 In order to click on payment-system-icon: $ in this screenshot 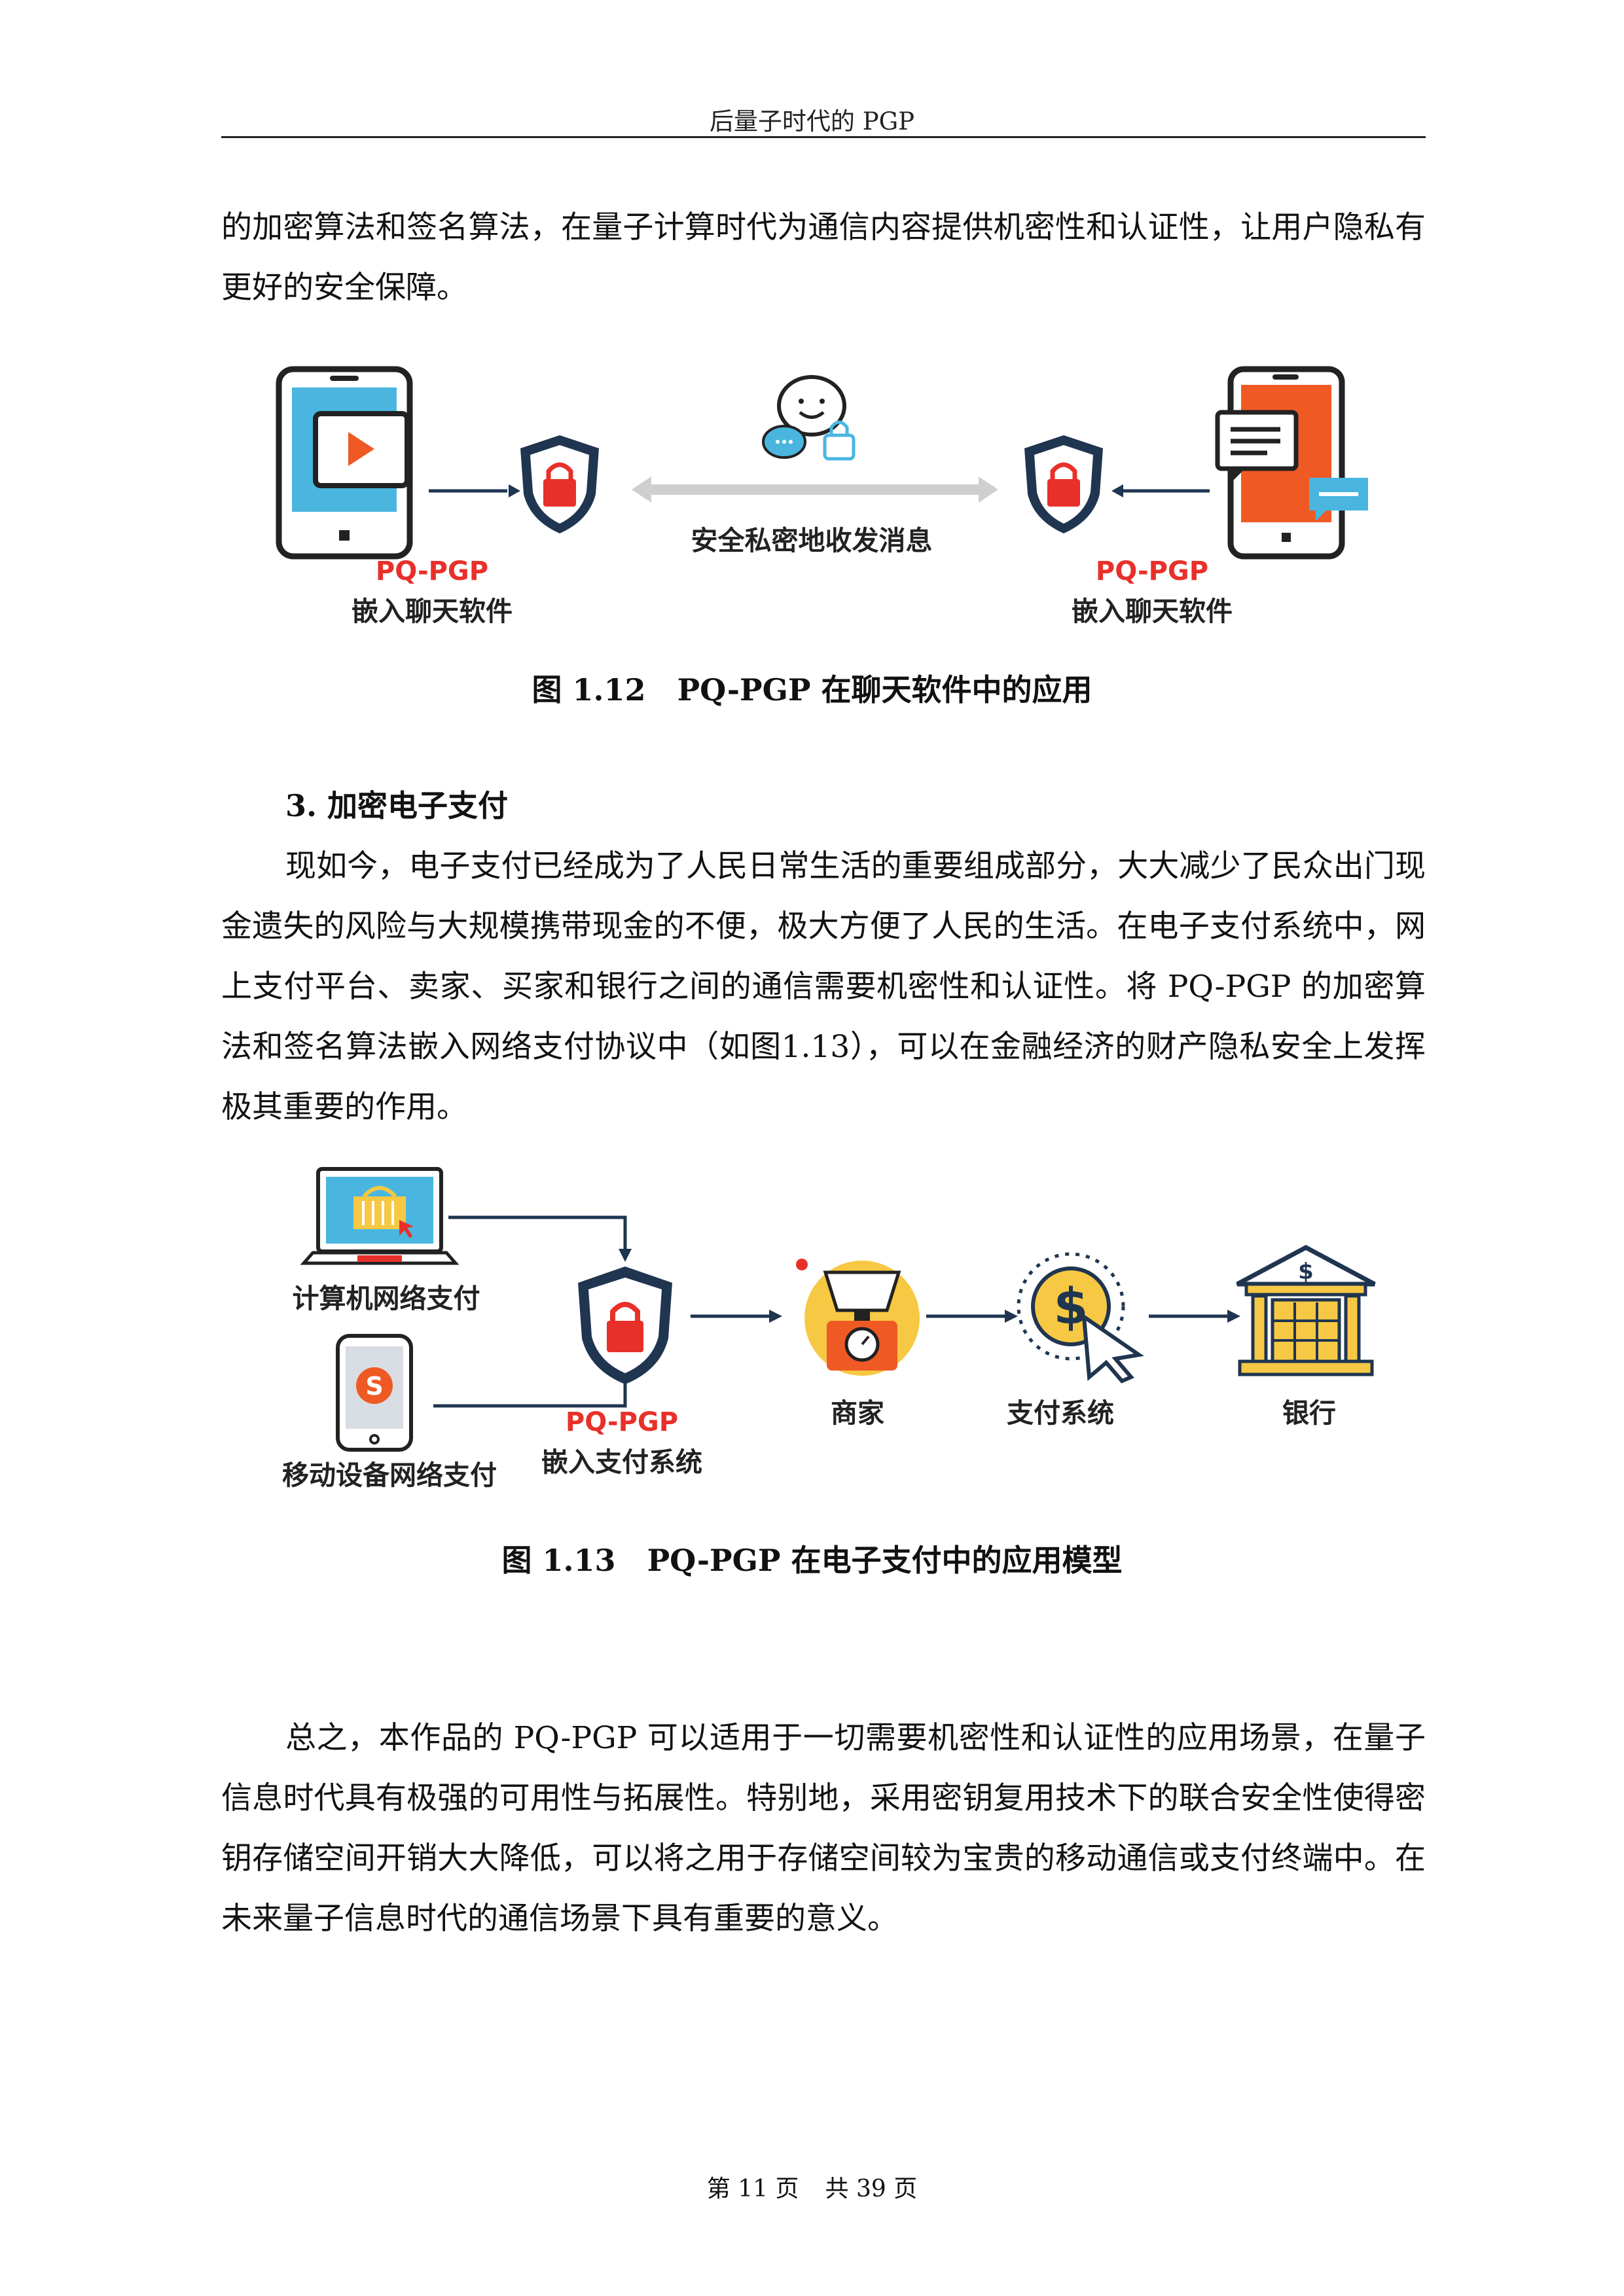, I will do `click(1080, 1318)`.